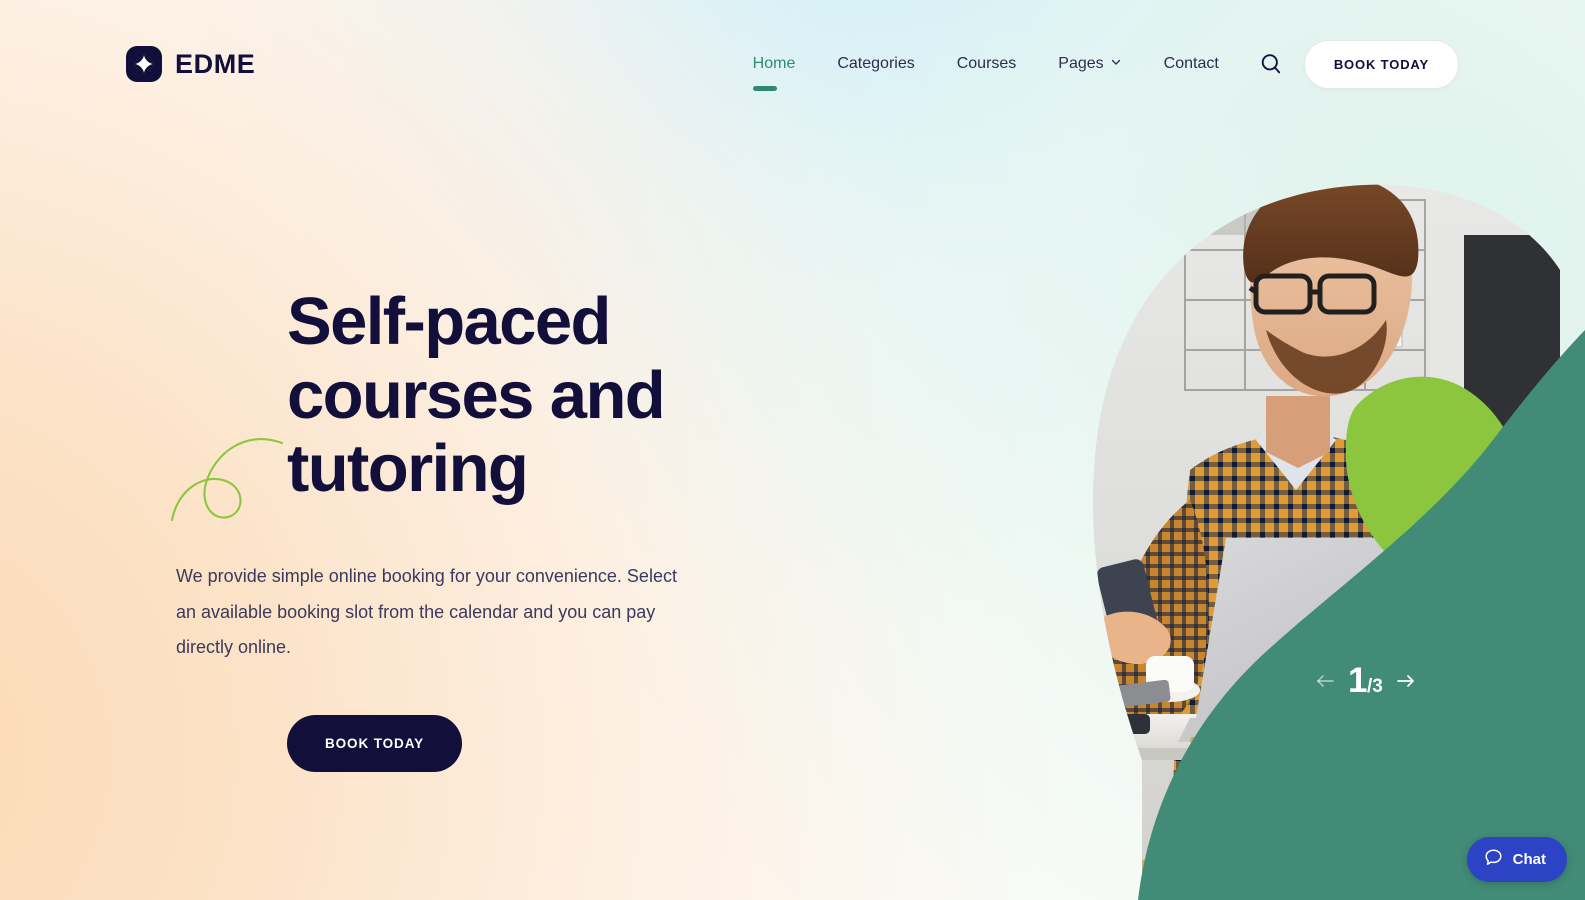 The image size is (1585, 900). What do you see at coordinates (235, 470) in the screenshot?
I see `decorative-squiggle-icon` at bounding box center [235, 470].